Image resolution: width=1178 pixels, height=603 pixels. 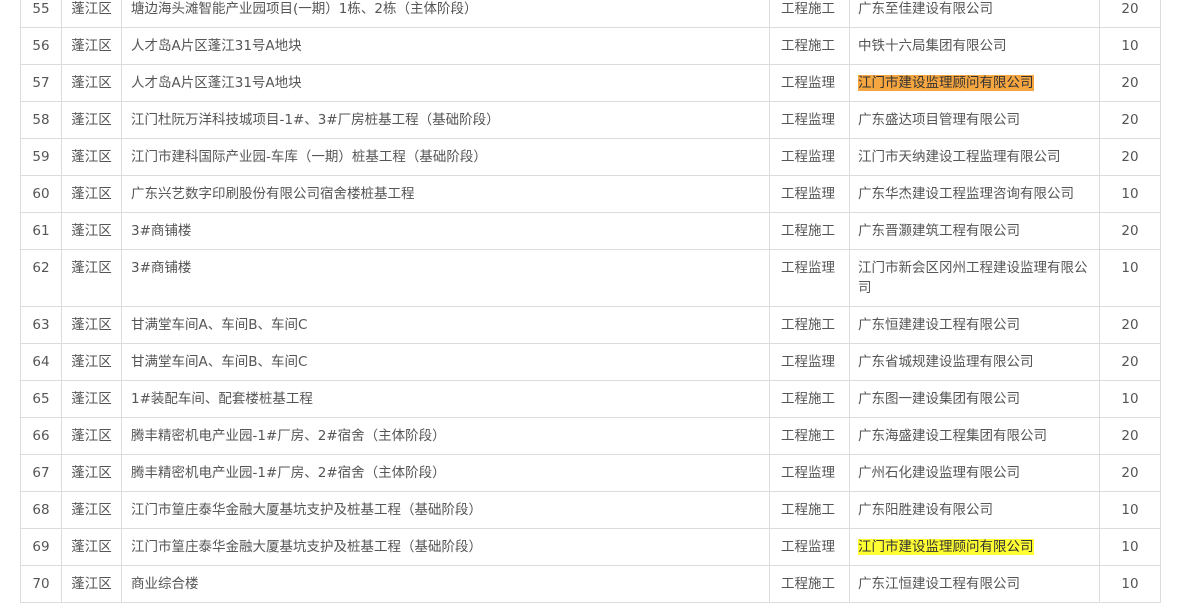 I want to click on row-number-text: 55, so click(x=41, y=9).